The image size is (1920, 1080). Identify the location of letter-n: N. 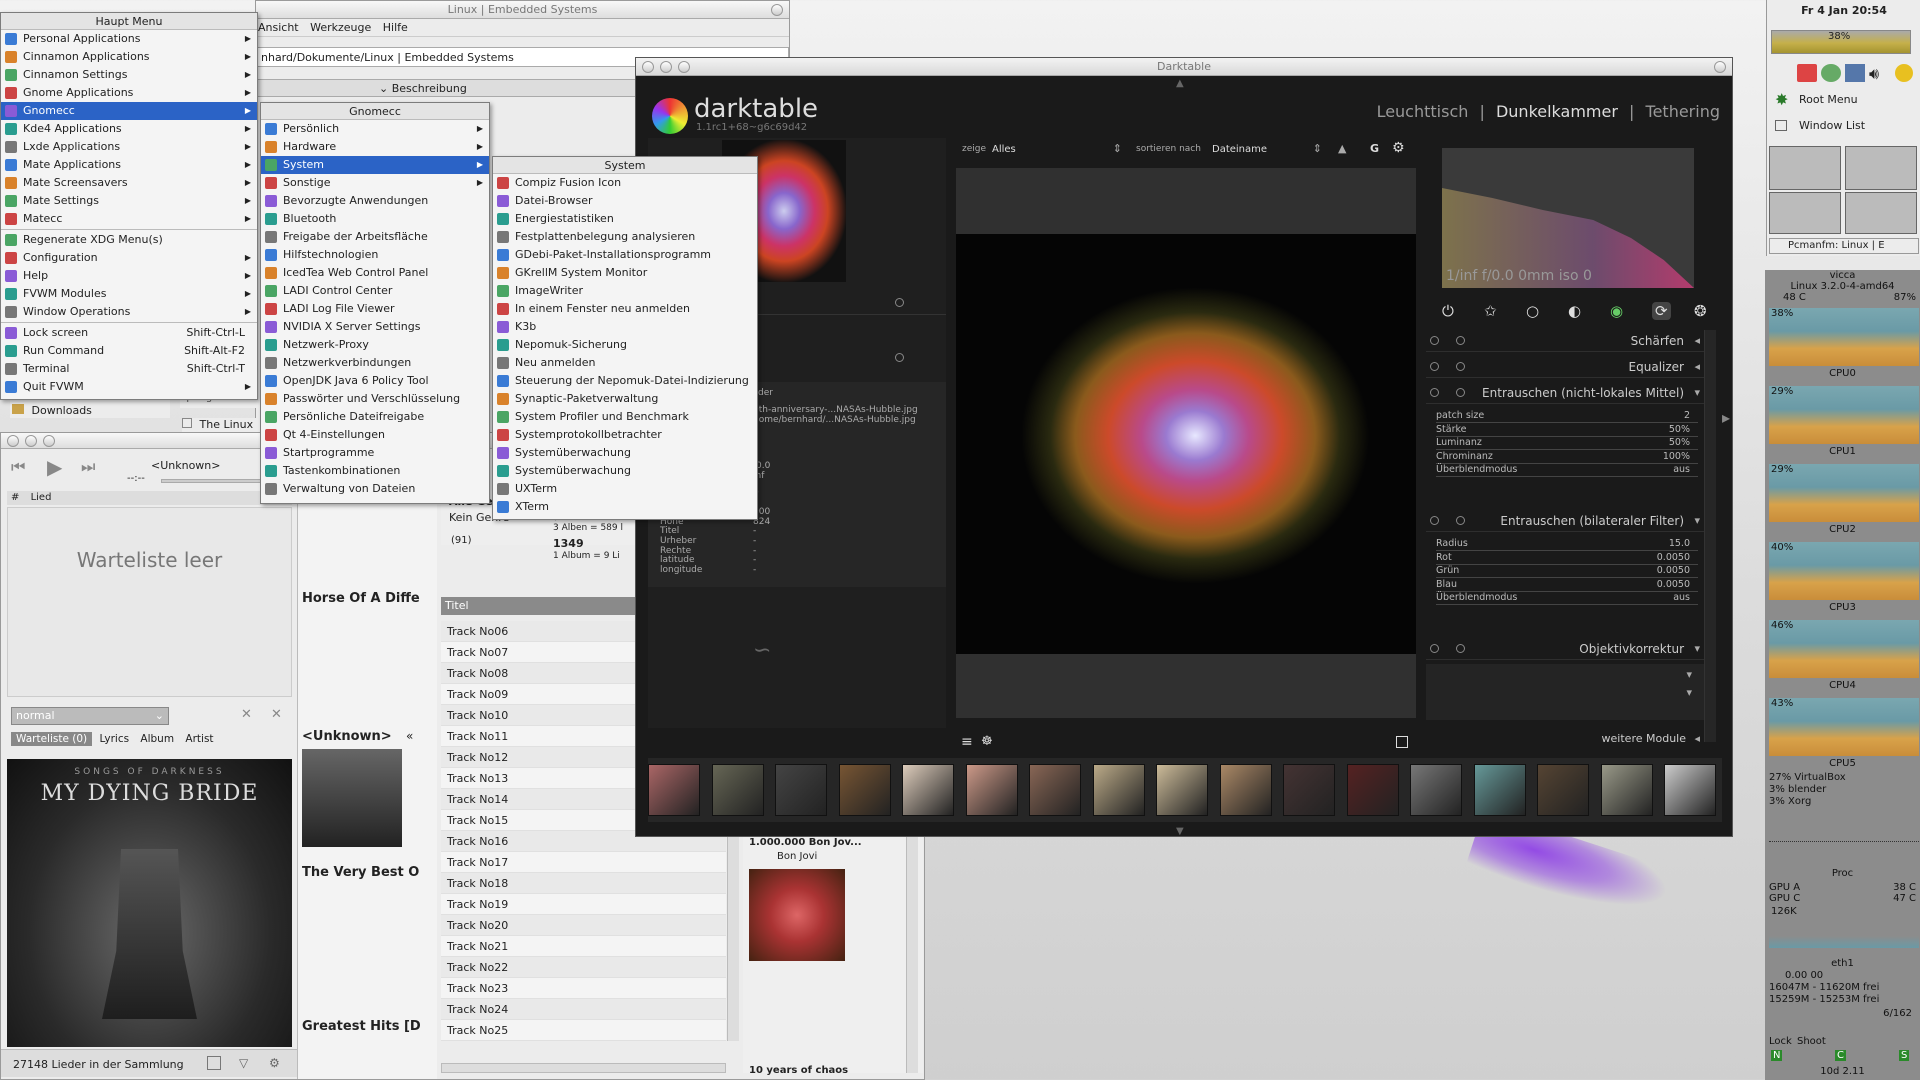
(1777, 1055).